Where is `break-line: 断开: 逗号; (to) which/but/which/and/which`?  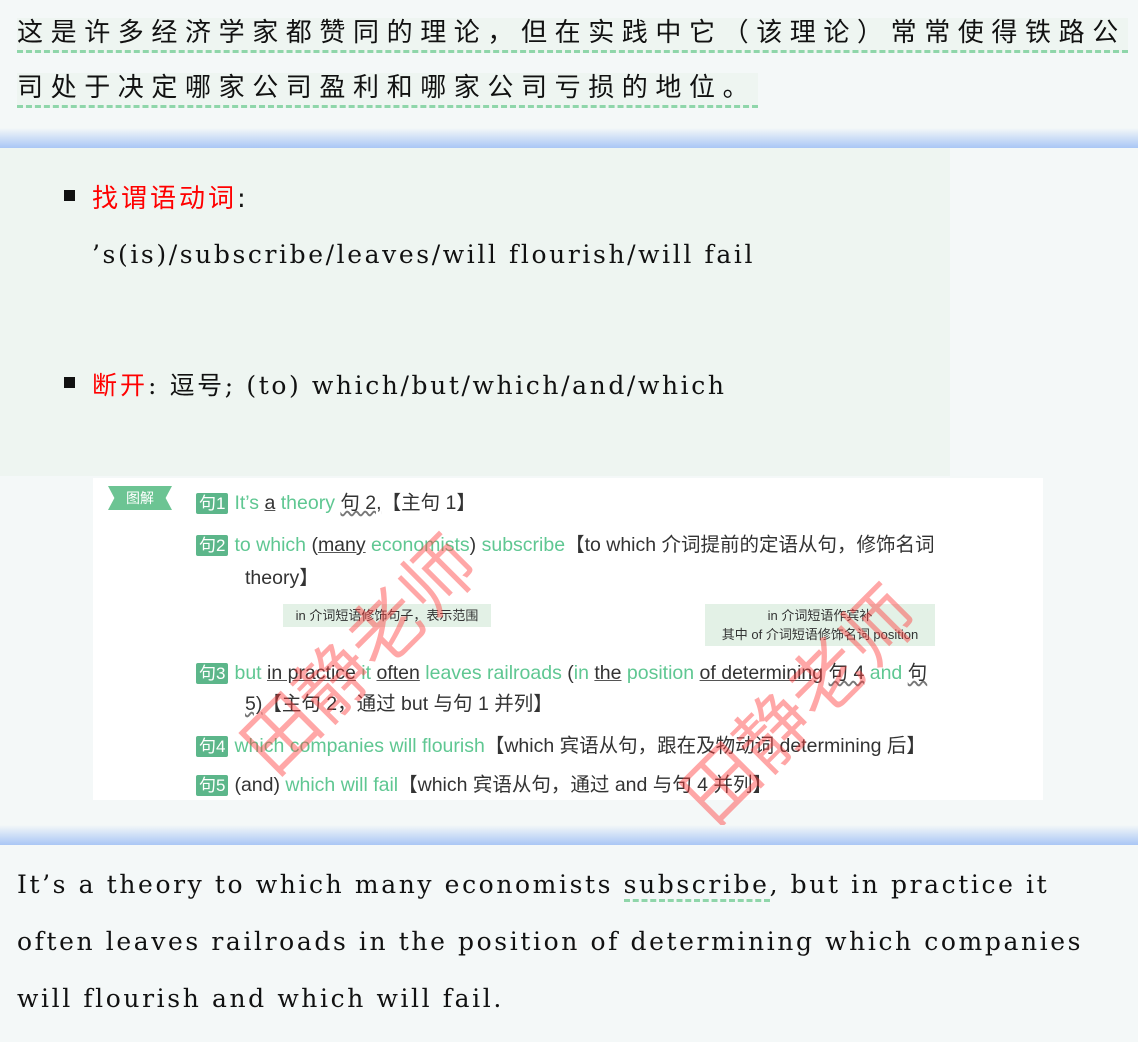
break-line: 断开: 逗号; (to) which/but/which/and/which is located at coordinates (409, 384).